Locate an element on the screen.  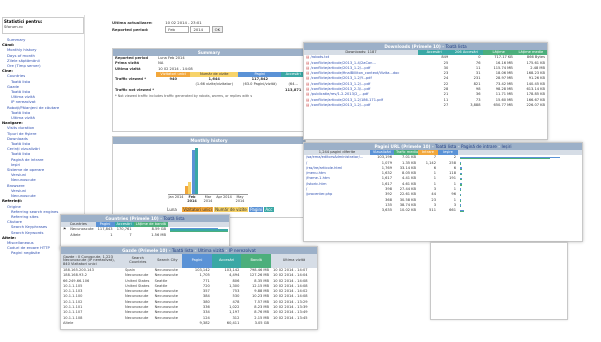
download-link: ▤ /conflicte/articole/2013_1-2/...pdf is located at coordinates (361, 105).